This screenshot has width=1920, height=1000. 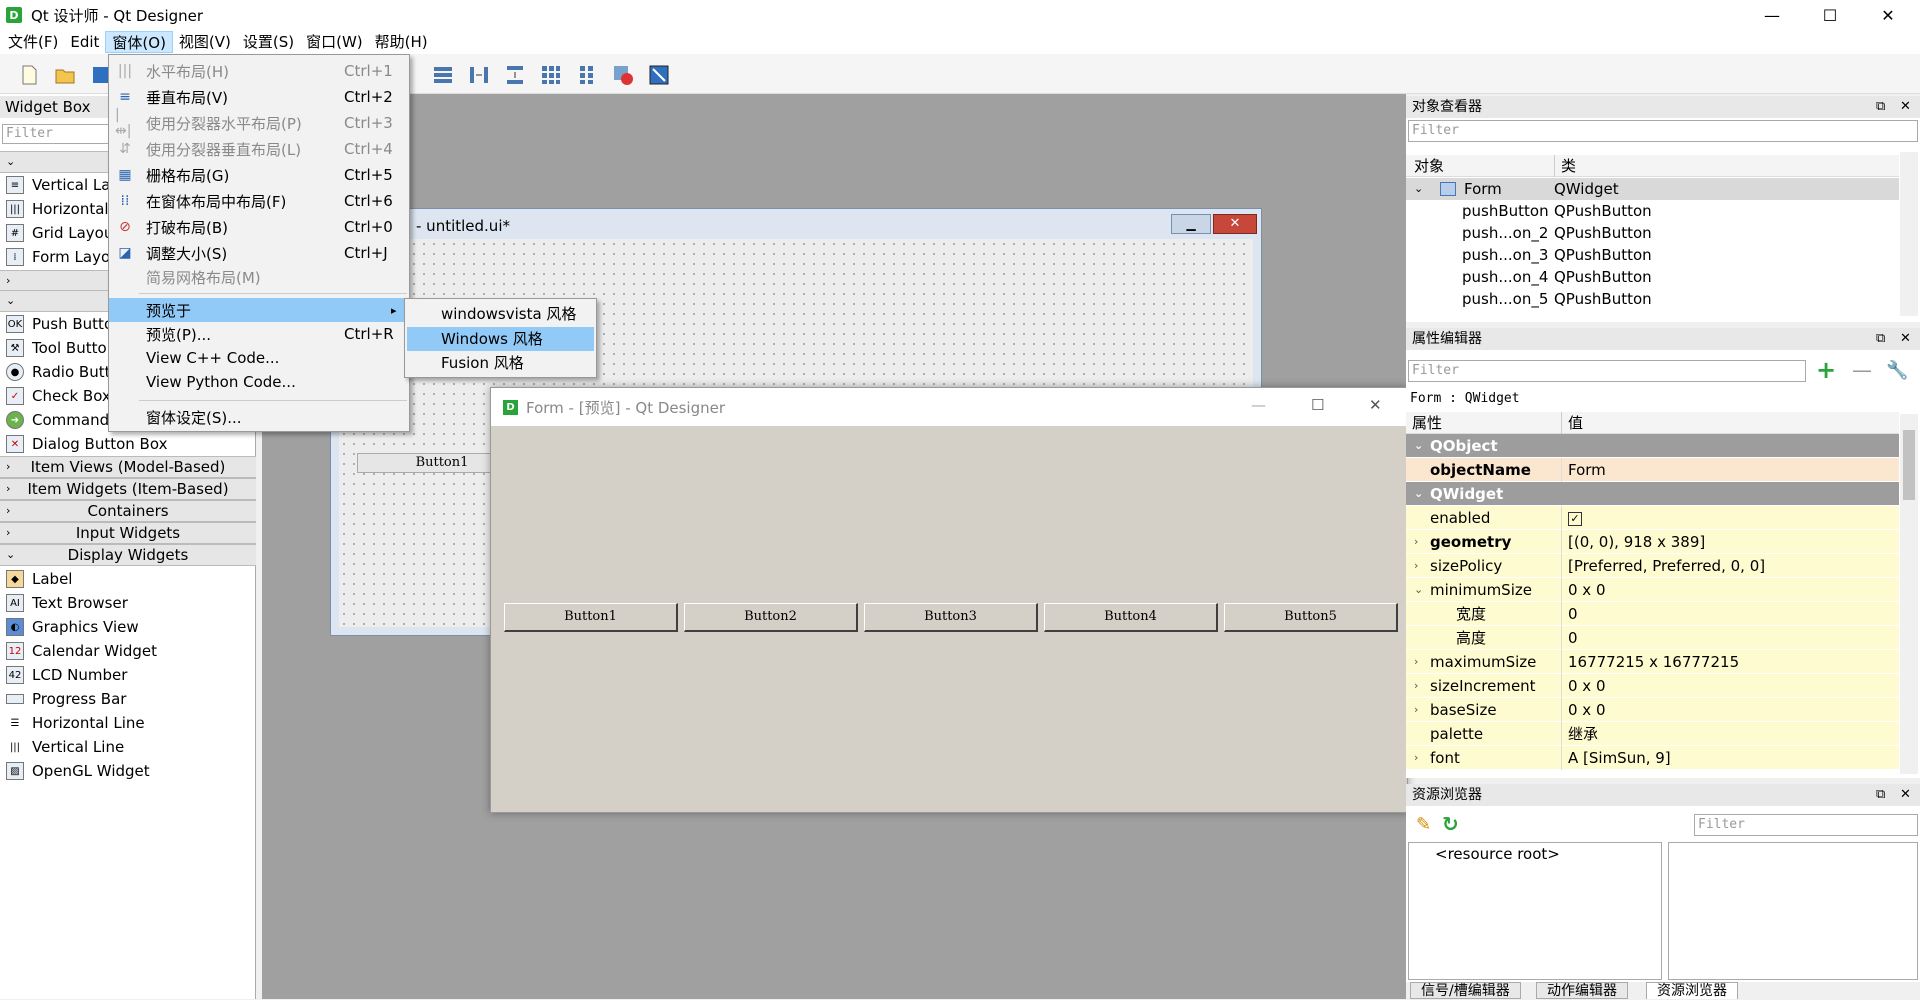 I want to click on property-row: ⌄ QWidget, so click(x=1652, y=494).